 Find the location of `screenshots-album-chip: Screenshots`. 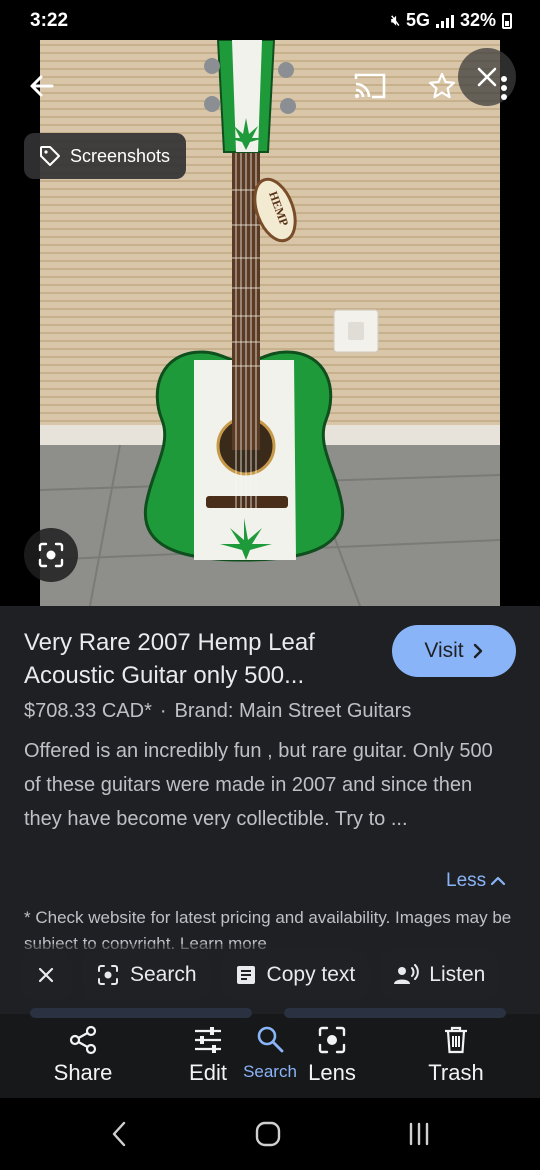

screenshots-album-chip: Screenshots is located at coordinates (105, 156).